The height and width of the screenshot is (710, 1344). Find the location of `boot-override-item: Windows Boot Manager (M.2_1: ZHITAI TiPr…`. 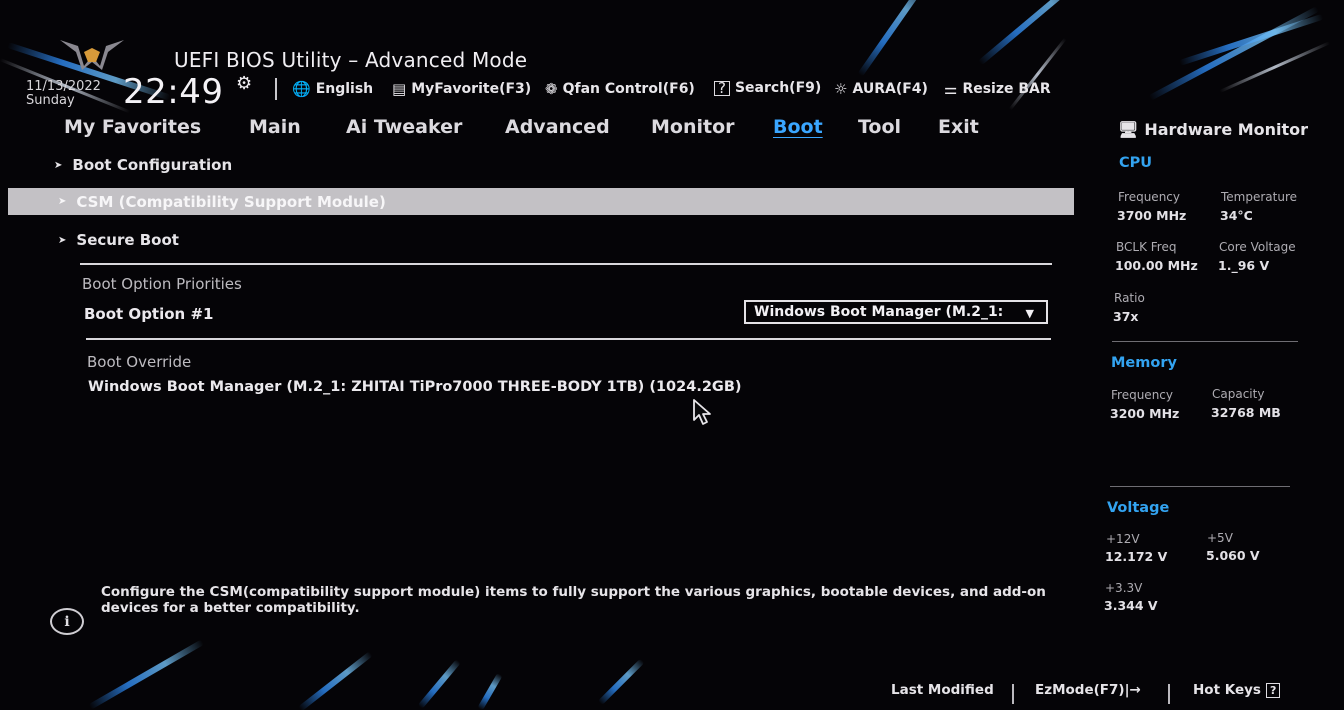

boot-override-item: Windows Boot Manager (M.2_1: ZHITAI TiPr… is located at coordinates (415, 387).